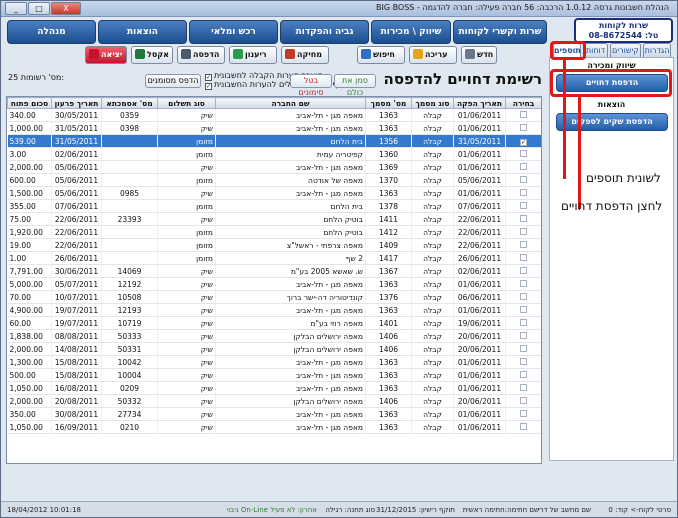 This screenshot has width=678, height=518. I want to click on cell-select: ✓, so click(523, 141).